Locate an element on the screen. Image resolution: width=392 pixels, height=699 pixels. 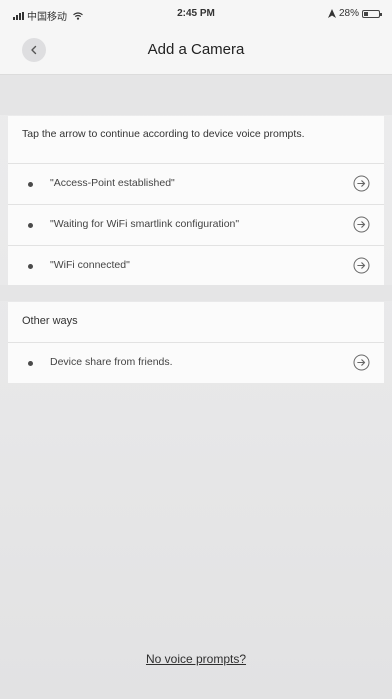
list-item-access-point: "Access-Point established" is located at coordinates (196, 184).